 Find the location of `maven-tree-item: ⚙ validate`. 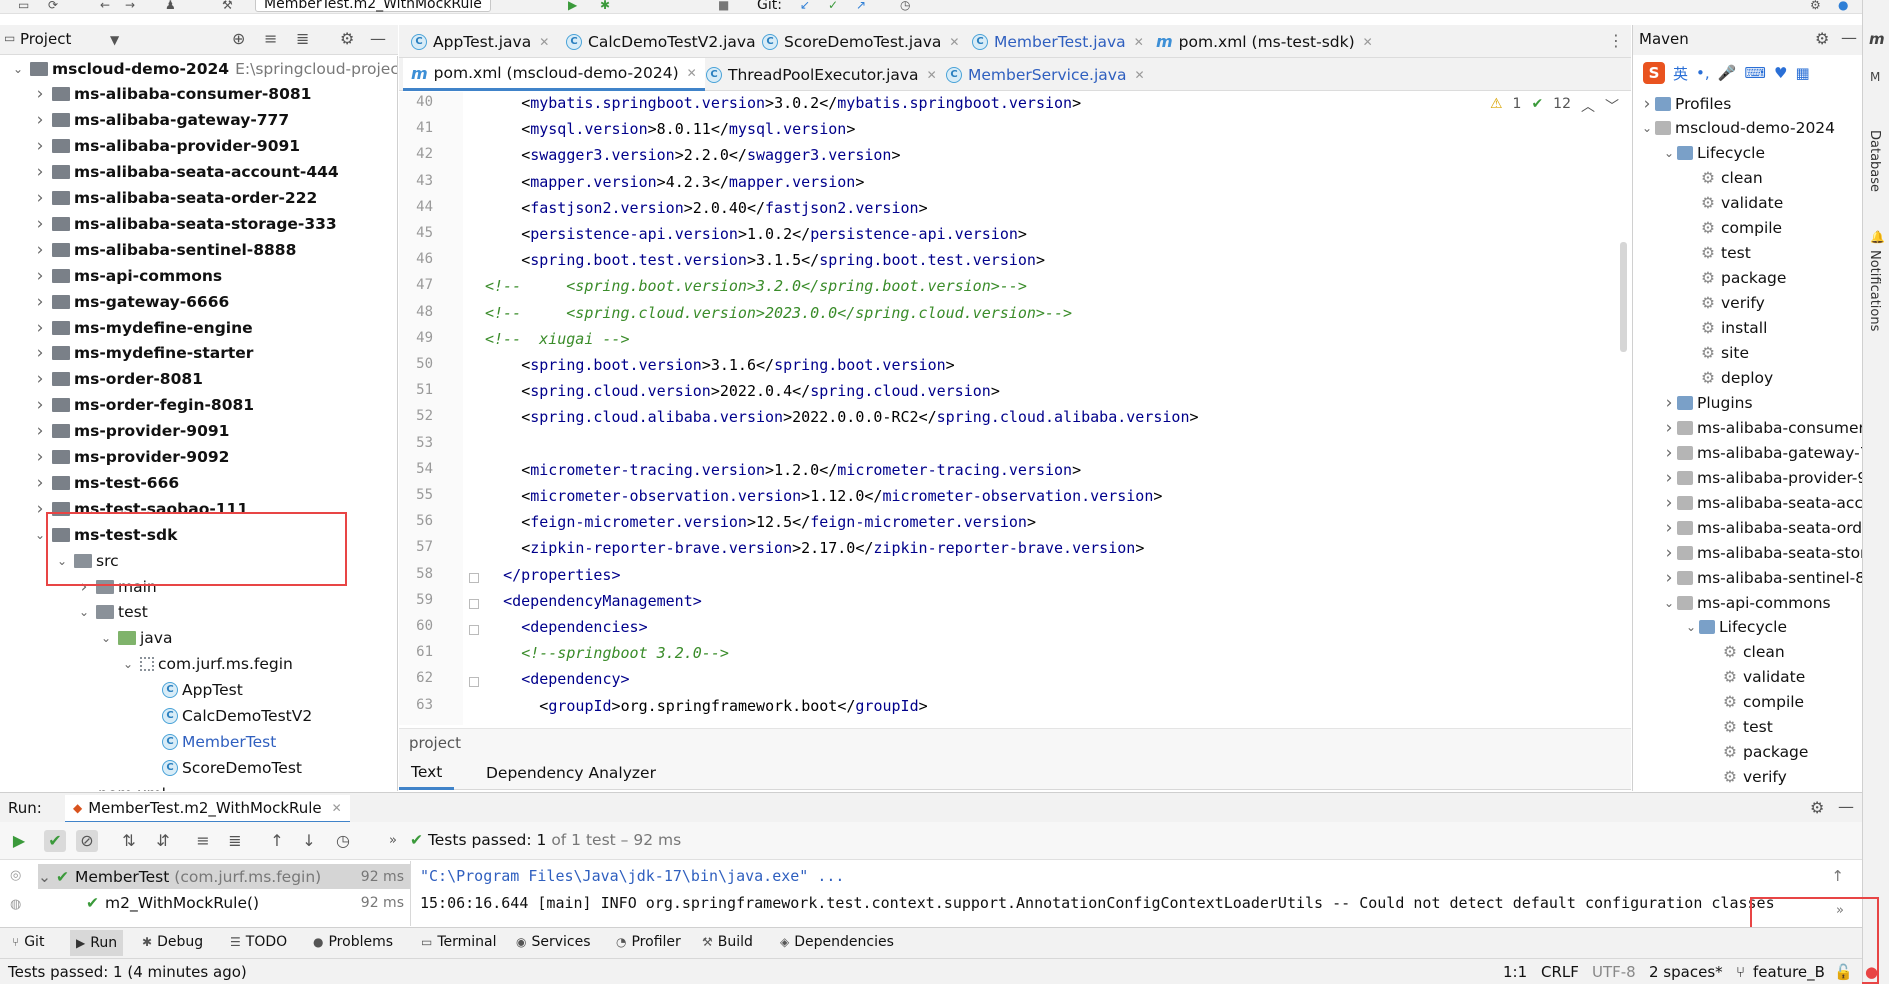

maven-tree-item: ⚙ validate is located at coordinates (1733, 203).